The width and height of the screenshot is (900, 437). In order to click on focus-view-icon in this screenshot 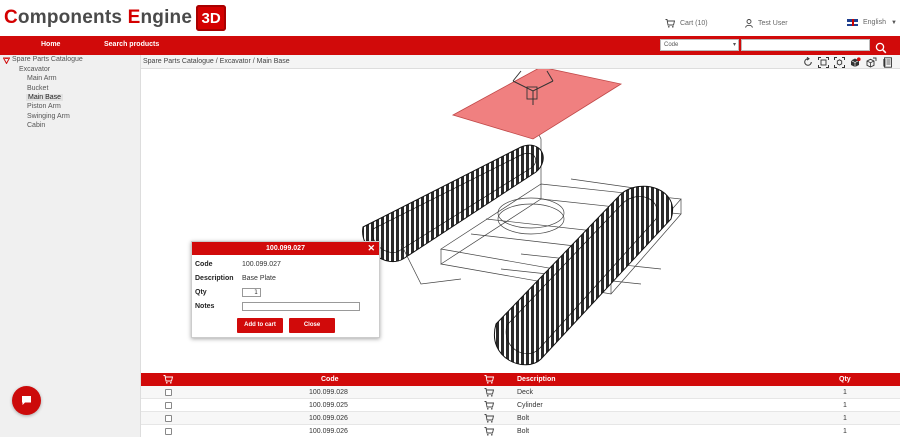, I will do `click(839, 62)`.